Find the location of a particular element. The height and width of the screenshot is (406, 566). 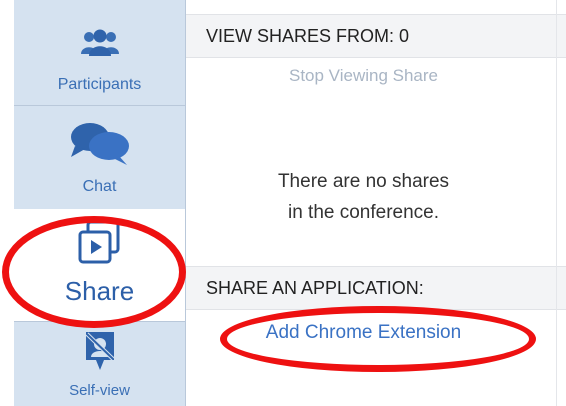

sidebar-item-self-view: Self-view is located at coordinates (99, 364).